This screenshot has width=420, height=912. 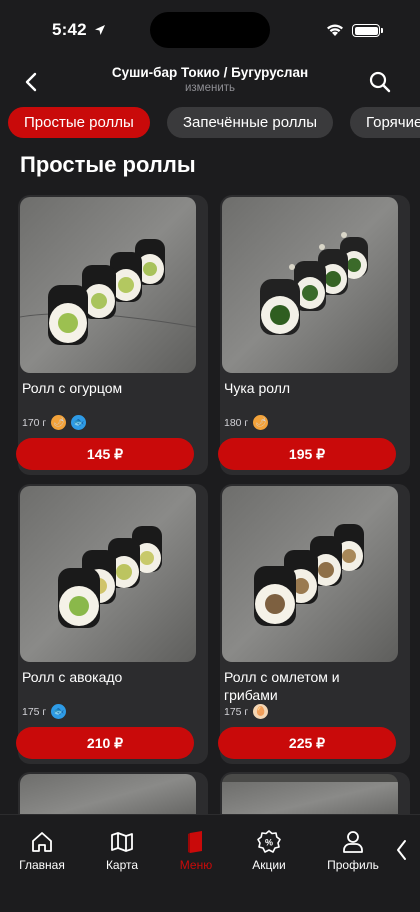 I want to click on product-weight: 180 г, so click(x=236, y=422).